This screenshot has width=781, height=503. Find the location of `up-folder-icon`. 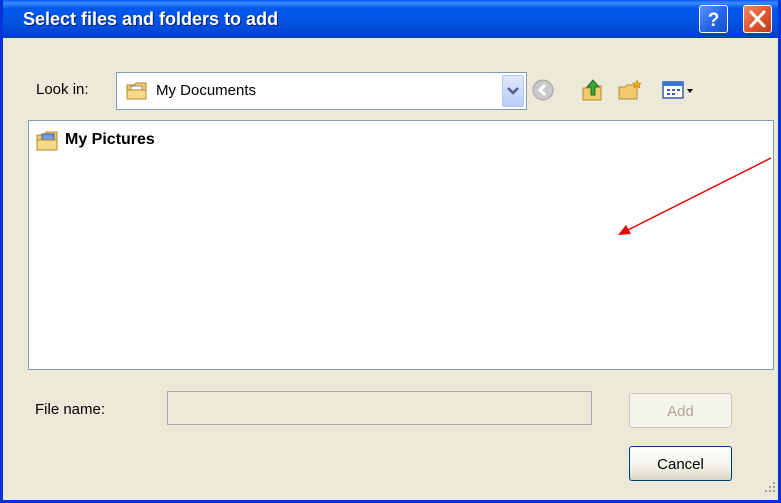

up-folder-icon is located at coordinates (593, 92).